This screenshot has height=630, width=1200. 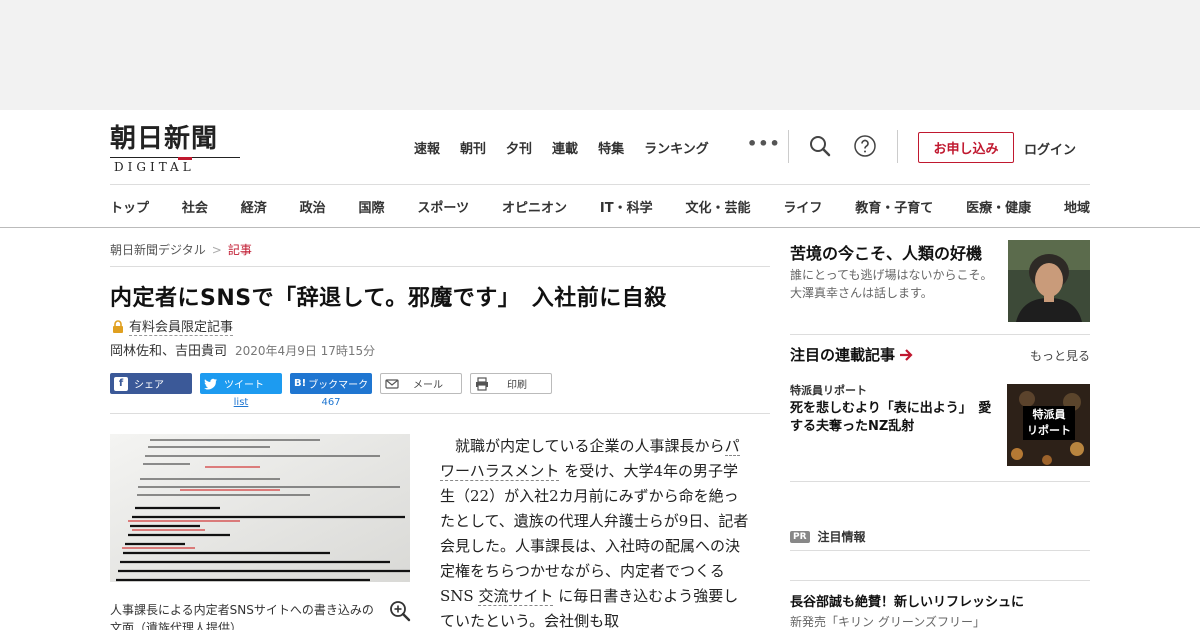 I want to click on paid-article-badge: 有料会員限定記事, so click(x=173, y=326).